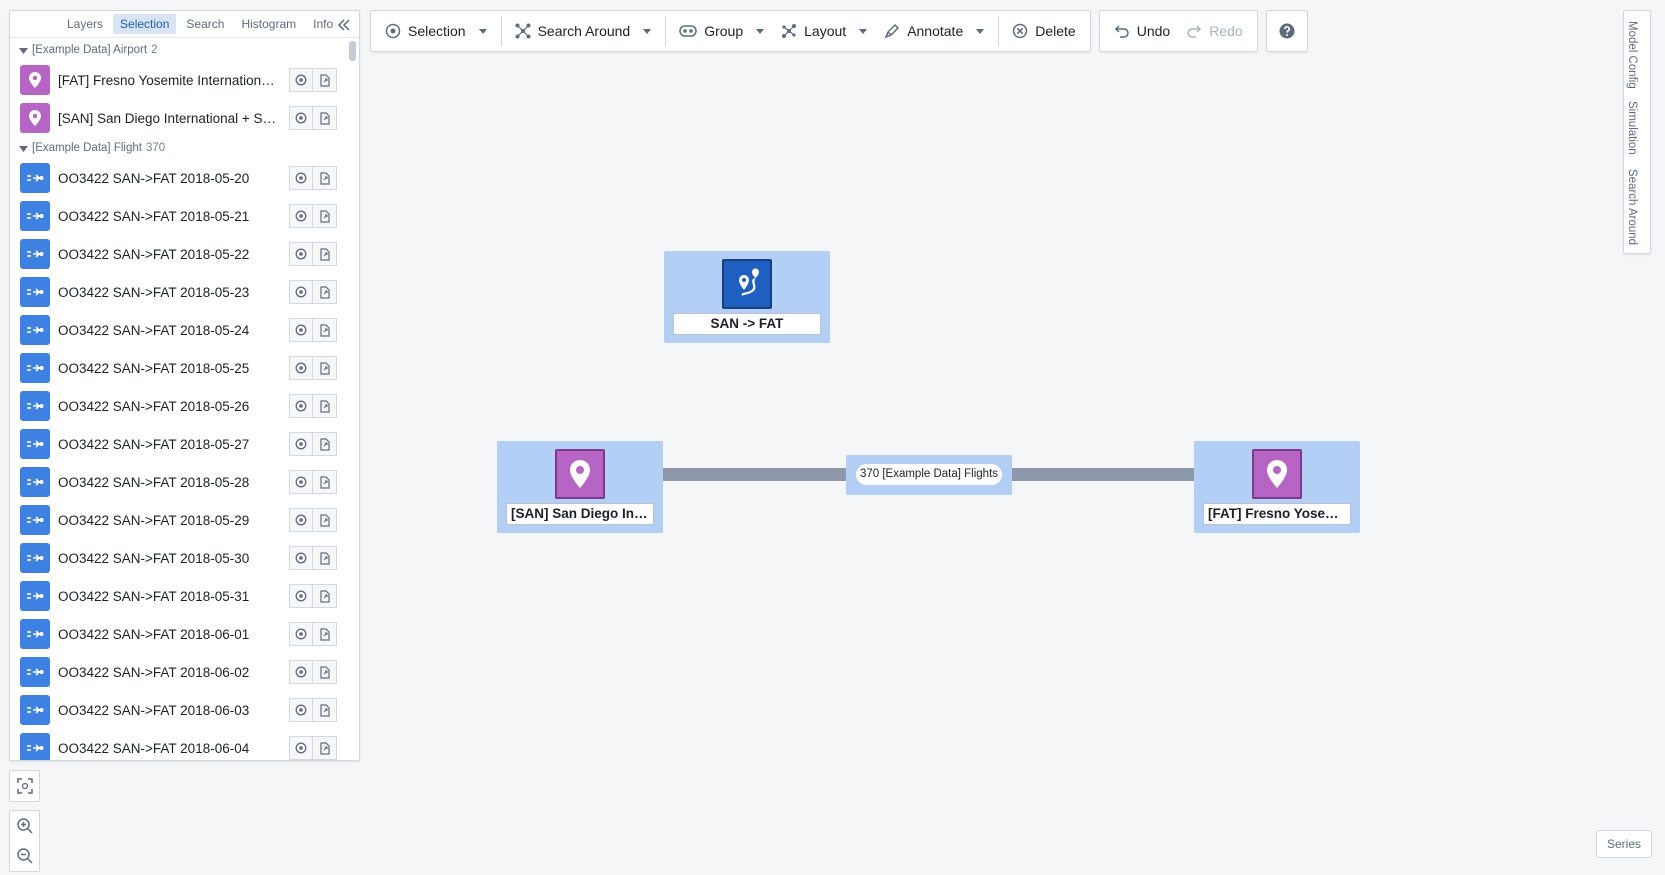 This screenshot has width=1665, height=875. Describe the element at coordinates (178, 744) in the screenshot. I see `list-item: OO3422 SAN->FAT 2018-06-04` at that location.